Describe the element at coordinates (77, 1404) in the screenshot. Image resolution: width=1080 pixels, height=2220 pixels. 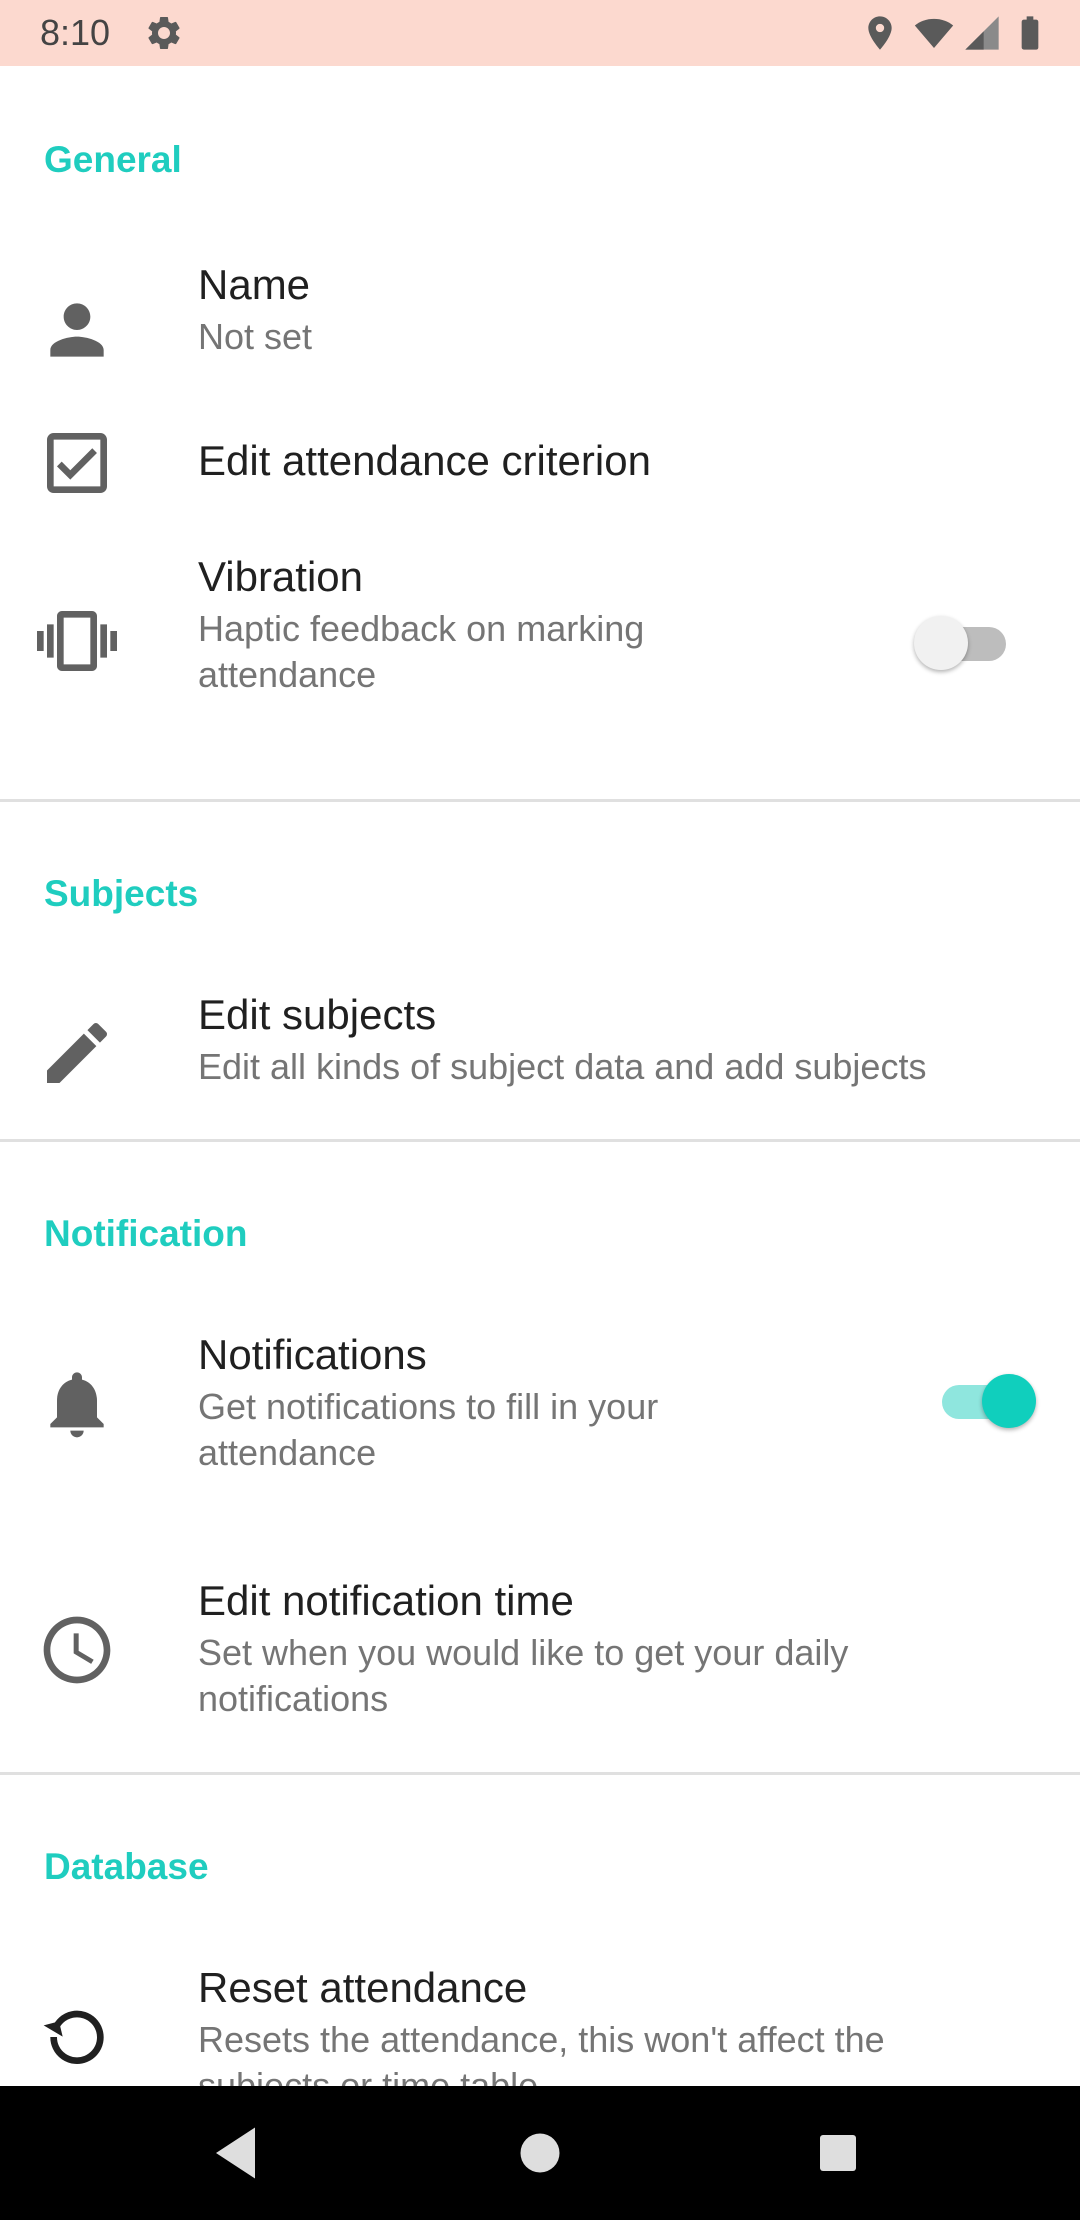
I see `bell-icon` at that location.